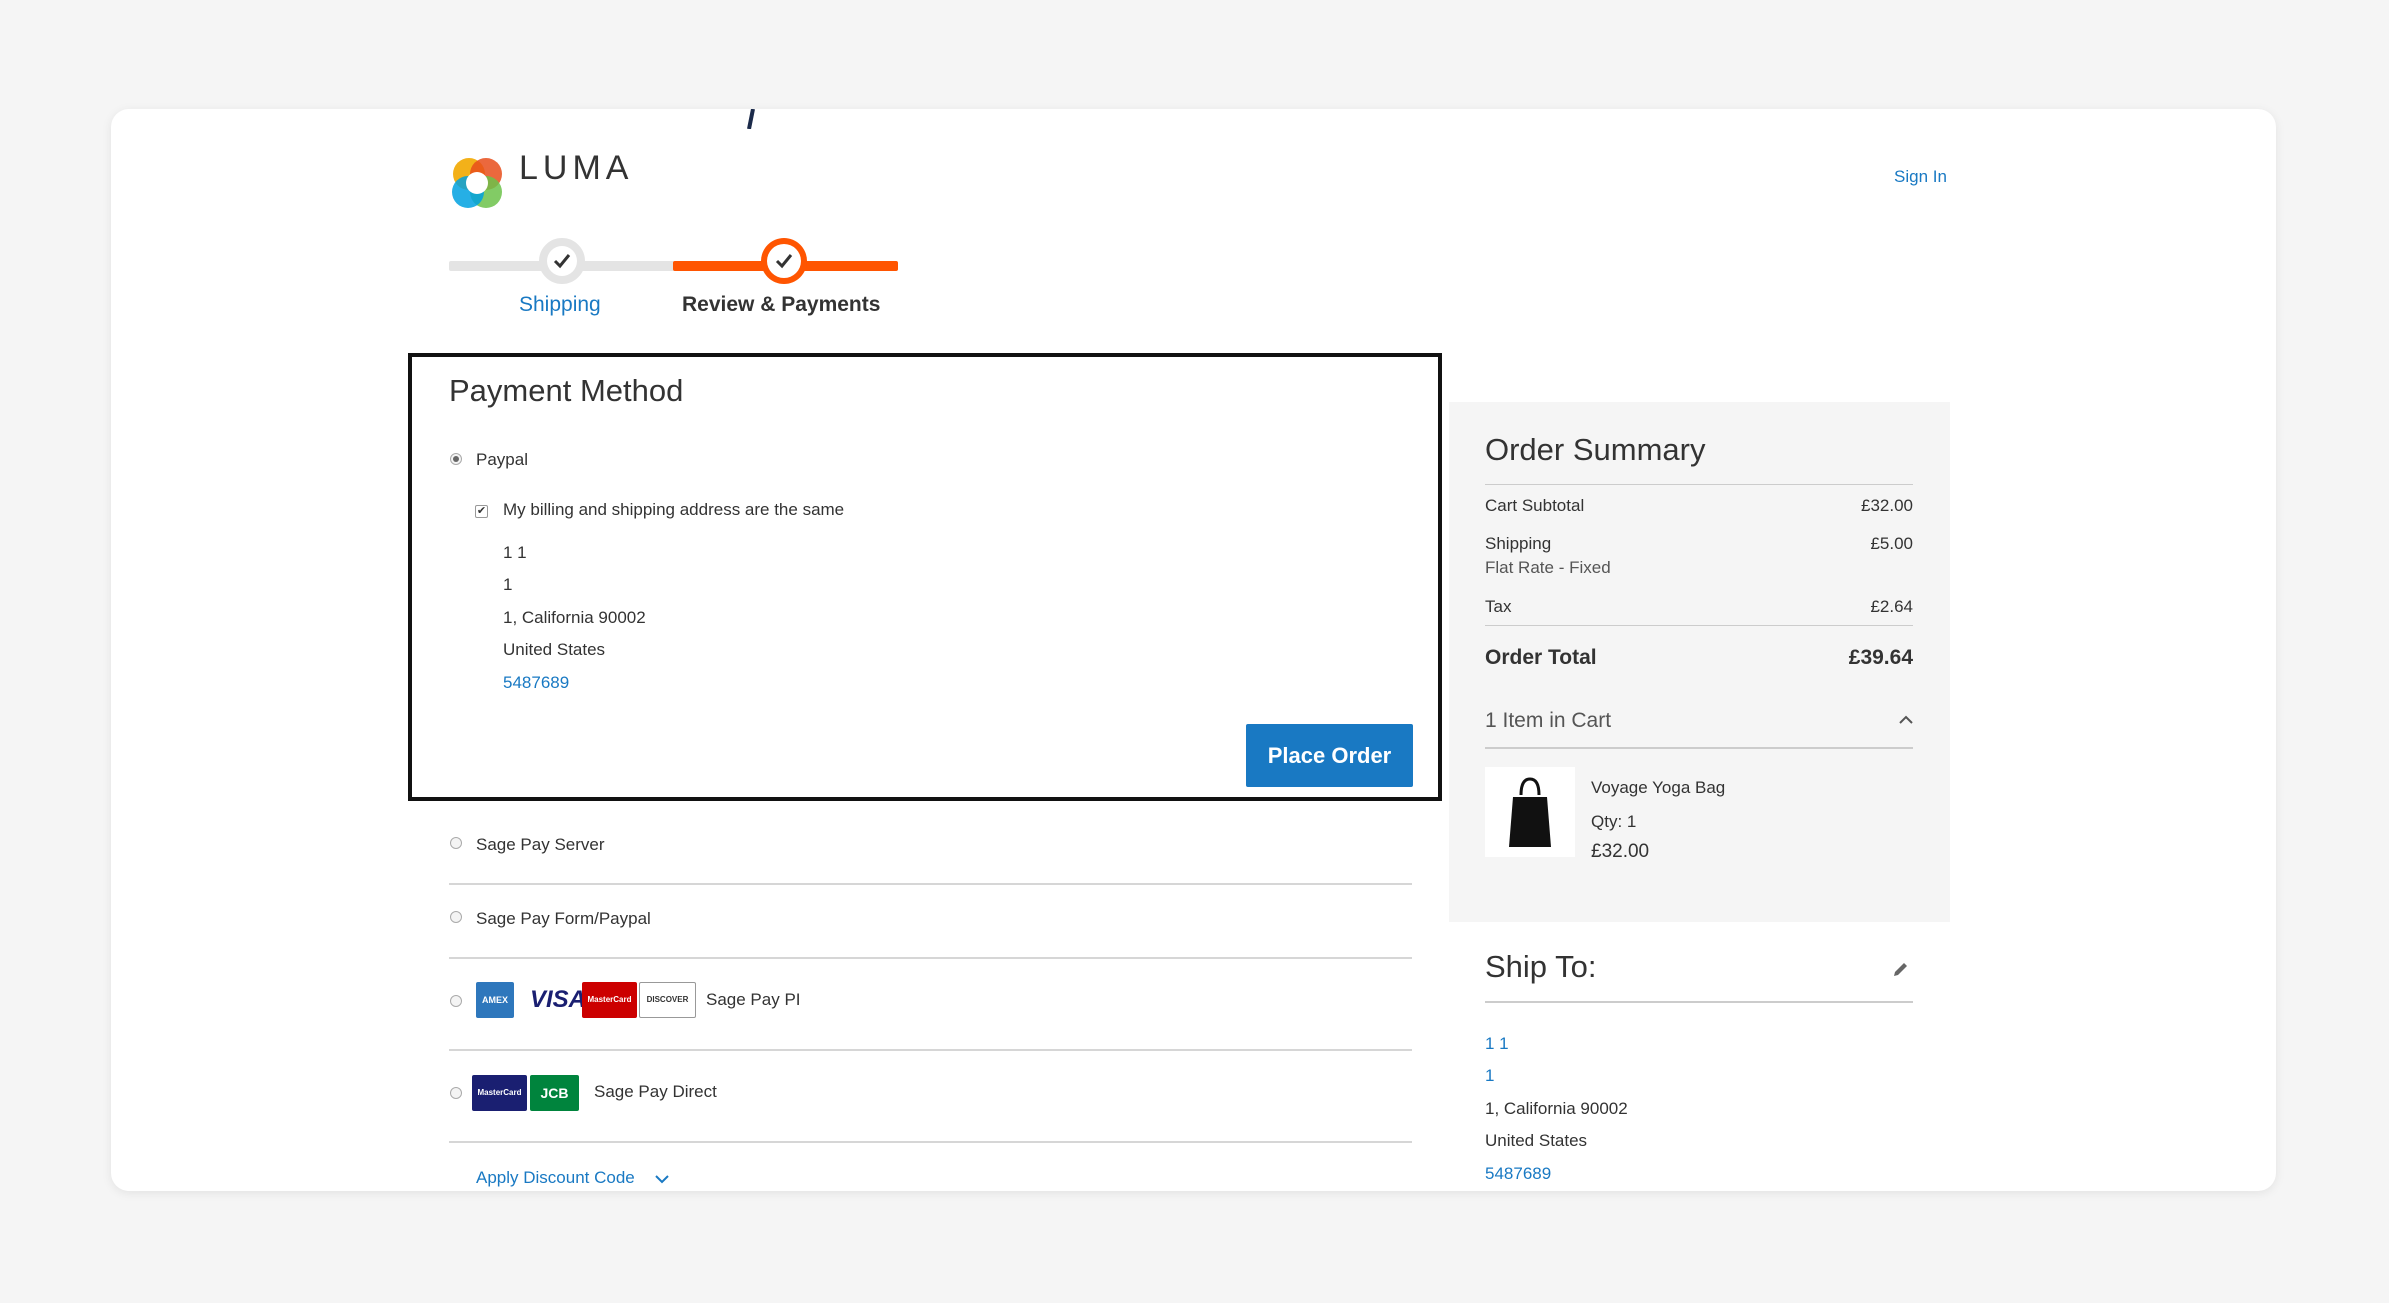 The image size is (2389, 1303). What do you see at coordinates (1920, 177) in the screenshot?
I see `sign-in-link: Sign In` at bounding box center [1920, 177].